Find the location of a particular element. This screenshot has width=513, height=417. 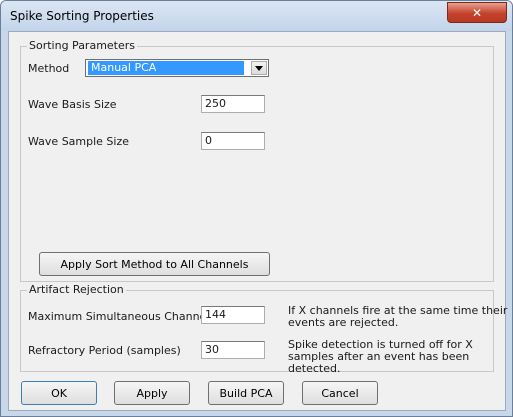

artifact-rejection-legend: Artifact Rejection is located at coordinates (76, 289).